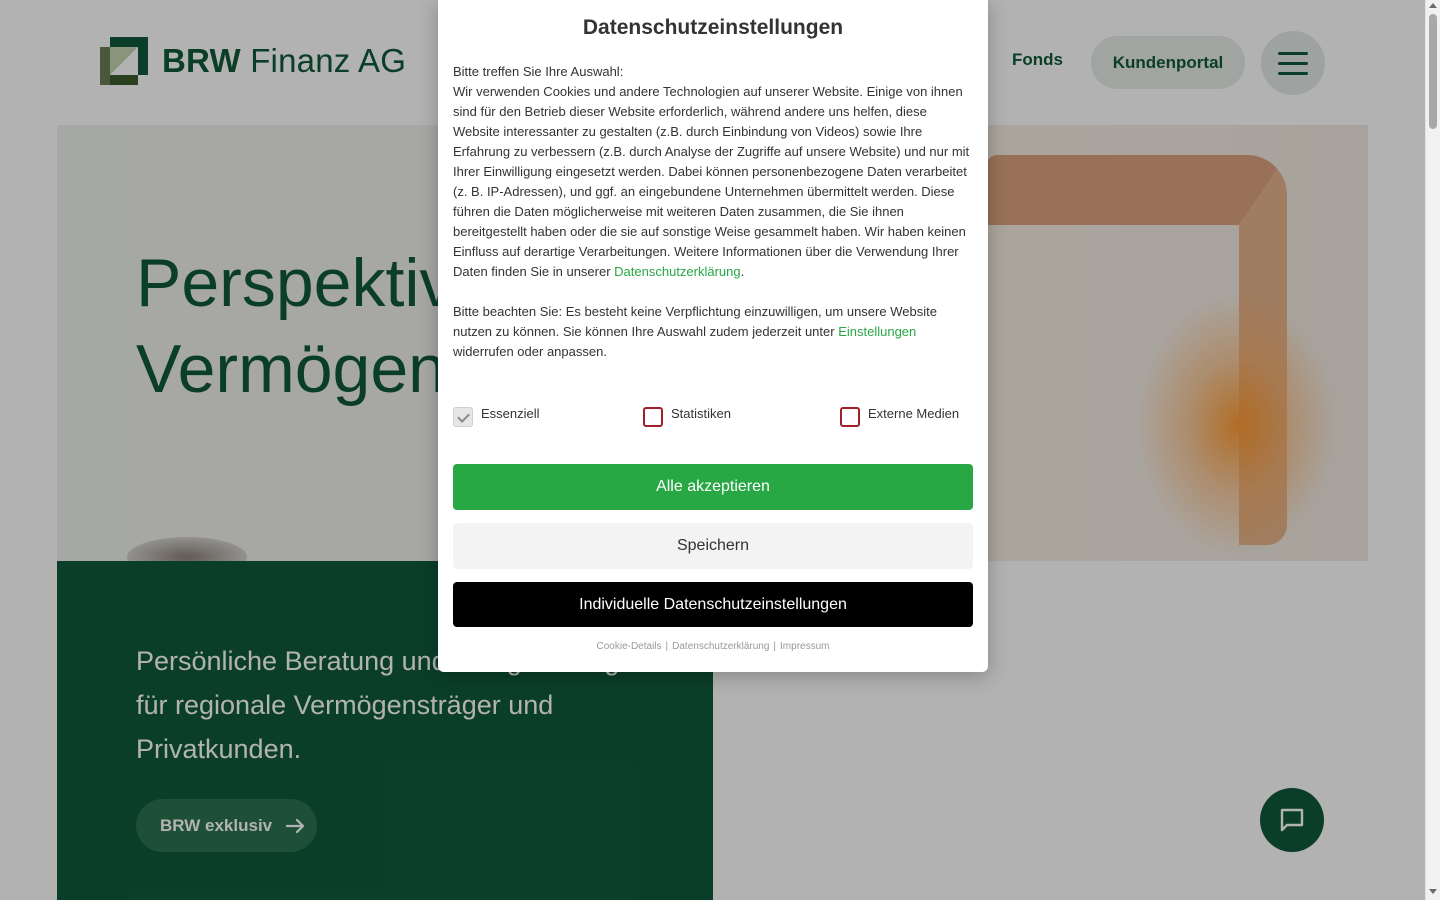  What do you see at coordinates (1433, 891) in the screenshot?
I see `scroll-down-arrow-icon` at bounding box center [1433, 891].